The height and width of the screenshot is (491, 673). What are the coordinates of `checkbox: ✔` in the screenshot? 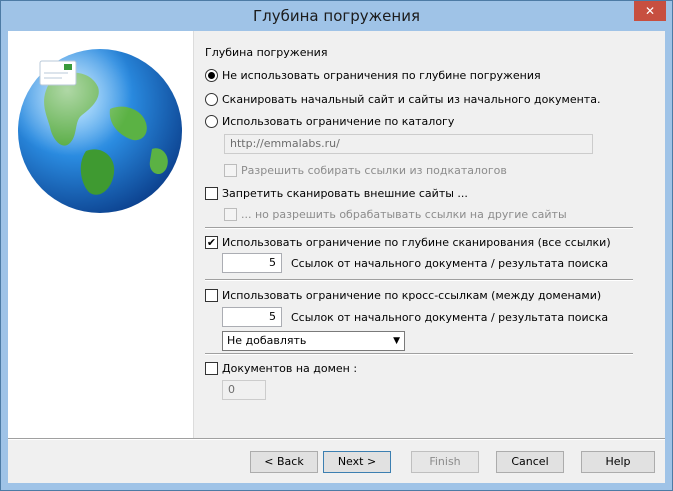 It's located at (211, 242).